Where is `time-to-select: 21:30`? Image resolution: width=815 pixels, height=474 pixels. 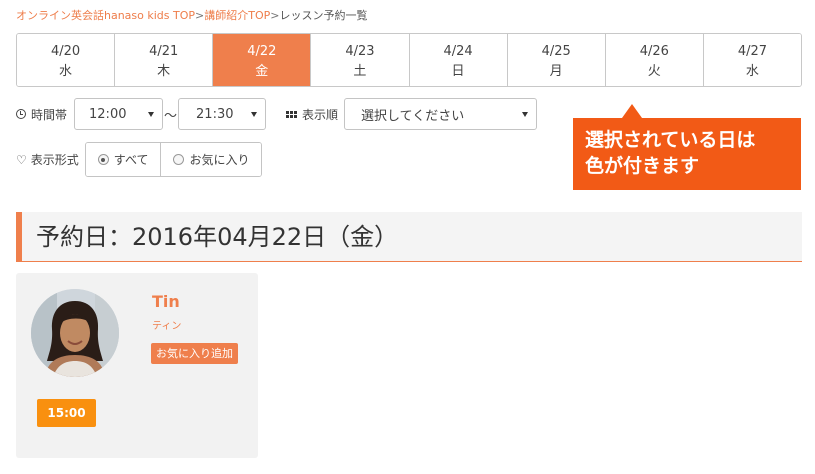
time-to-select: 21:30 is located at coordinates (222, 114).